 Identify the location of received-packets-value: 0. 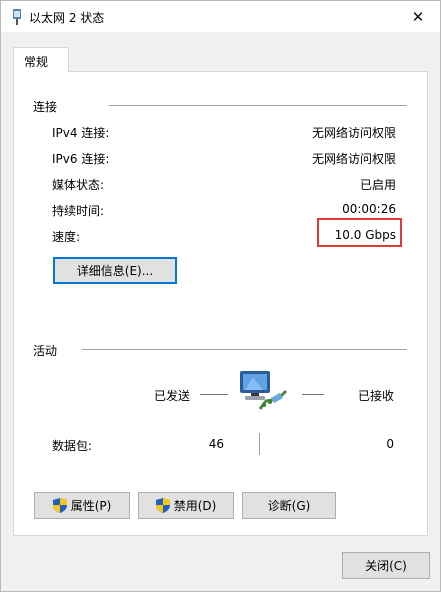
(390, 444).